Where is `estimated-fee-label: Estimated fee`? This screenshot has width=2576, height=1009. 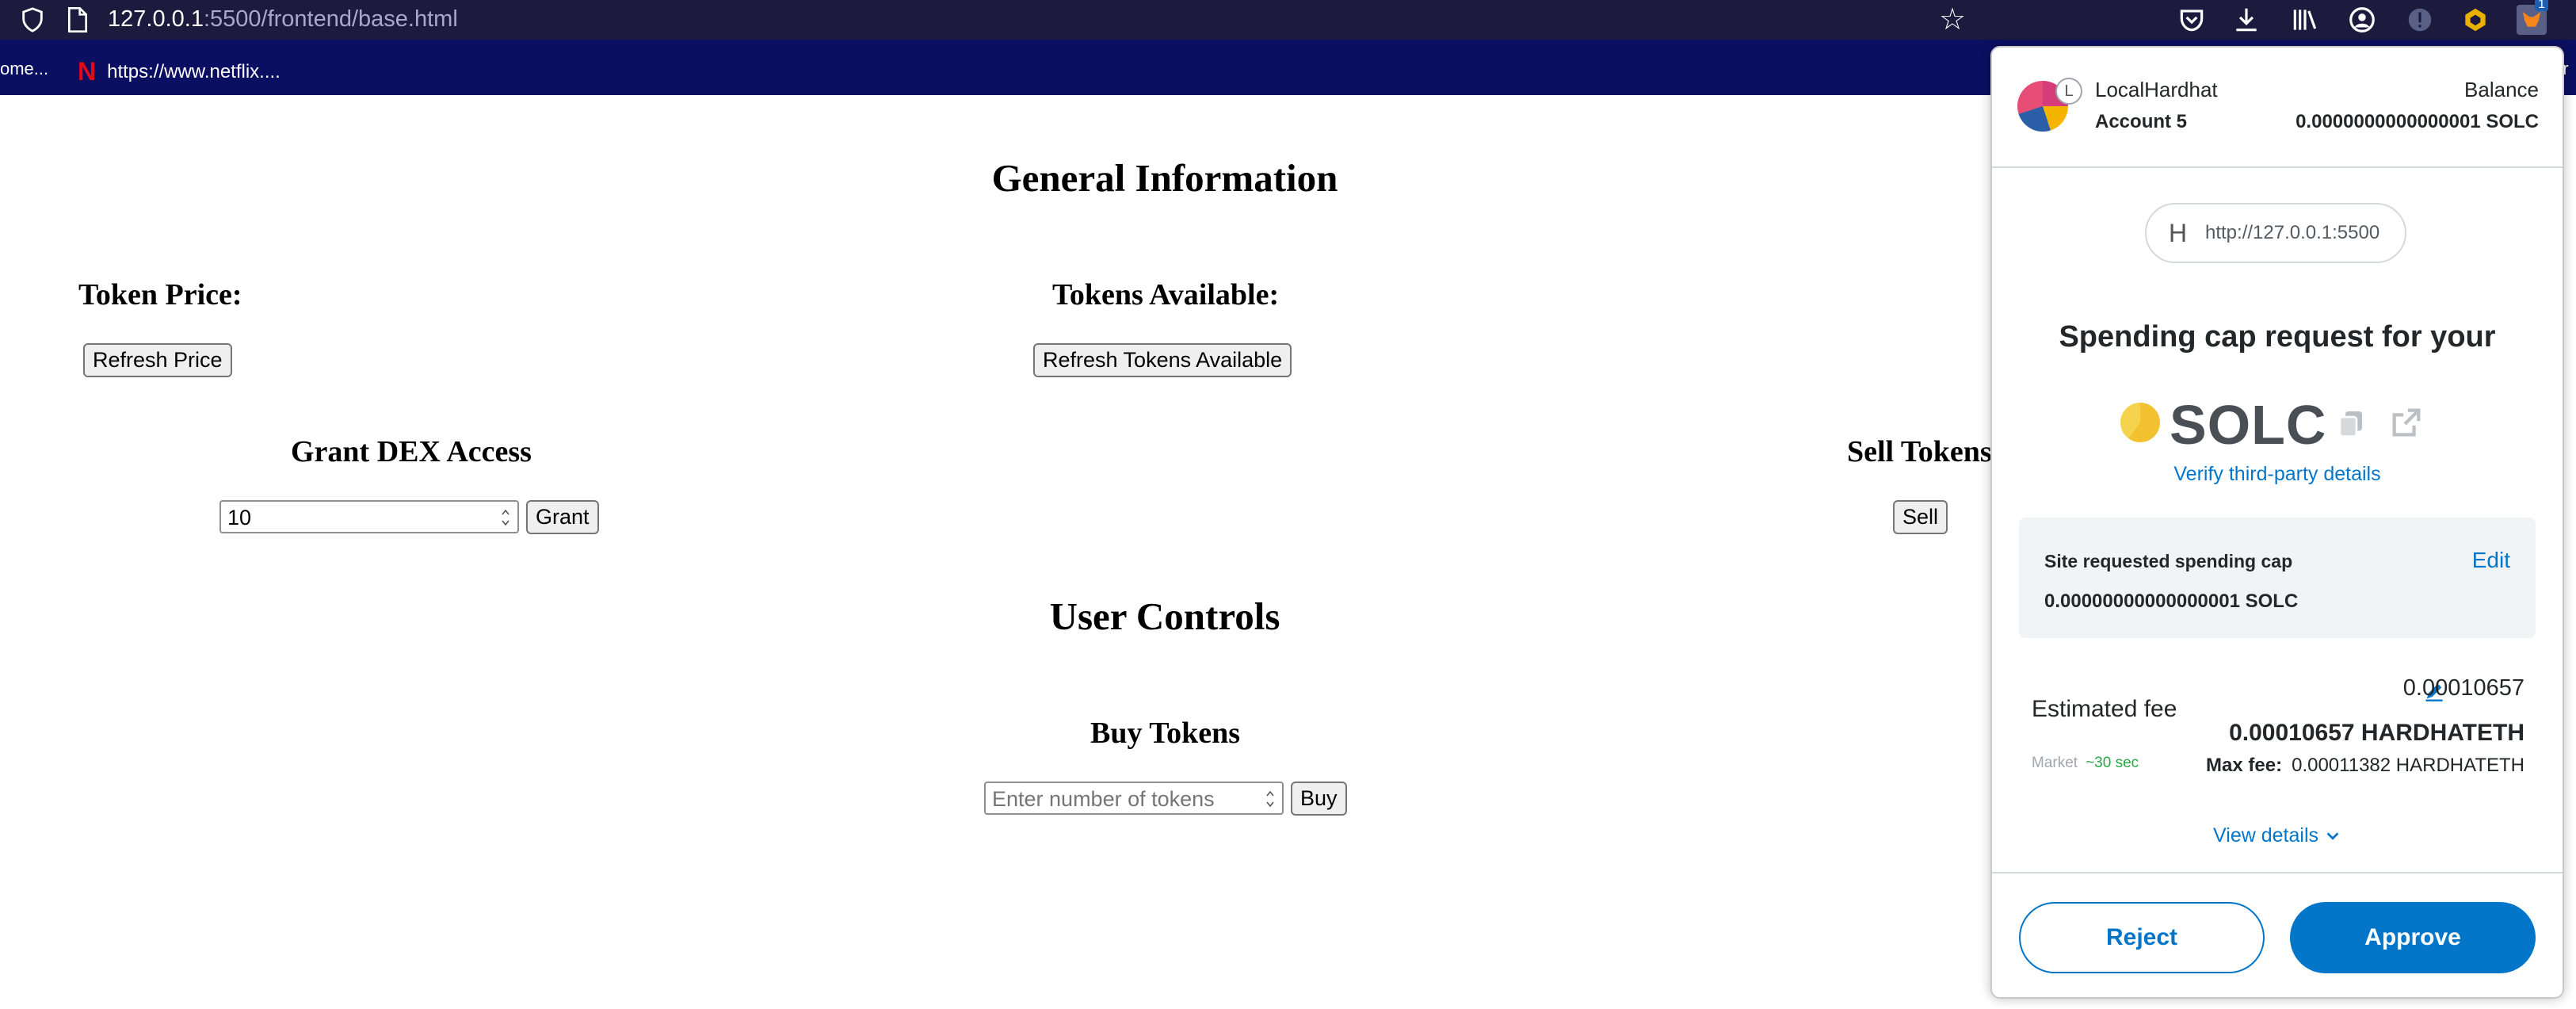
estimated-fee-label: Estimated fee is located at coordinates (2104, 709).